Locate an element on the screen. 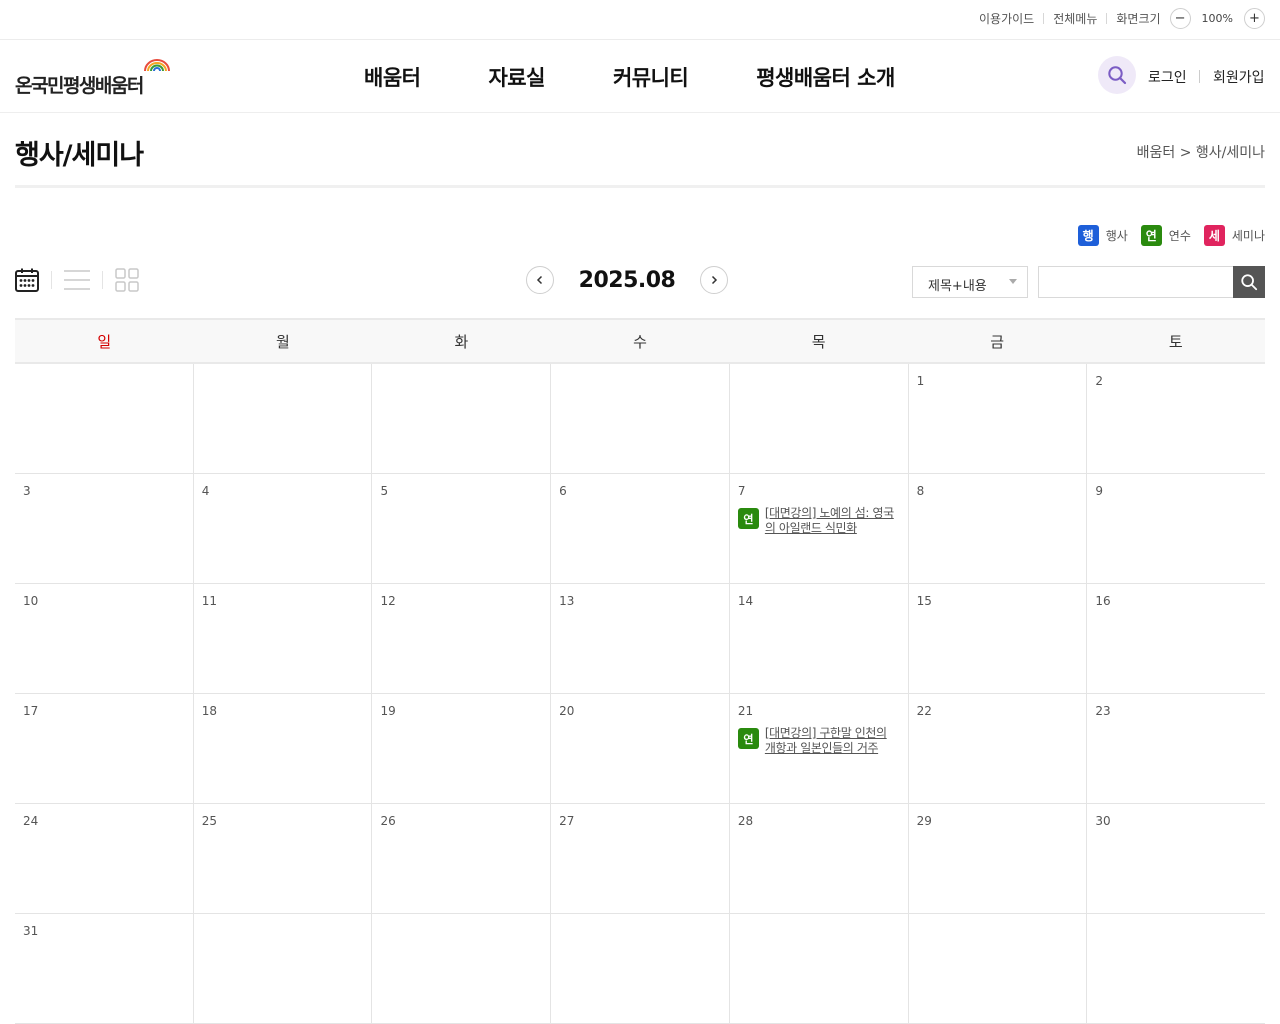 The height and width of the screenshot is (1024, 1280). logo-text: 온국민평생배움터 is located at coordinates (79, 86).